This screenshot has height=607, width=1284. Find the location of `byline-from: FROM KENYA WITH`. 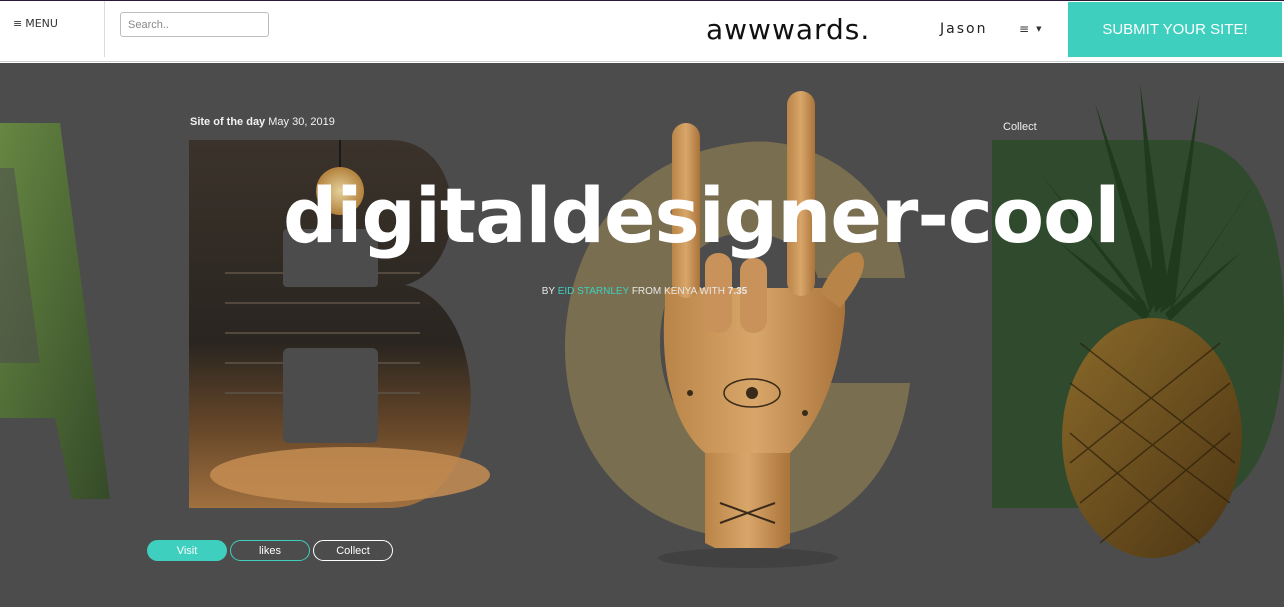

byline-from: FROM KENYA WITH is located at coordinates (678, 291).